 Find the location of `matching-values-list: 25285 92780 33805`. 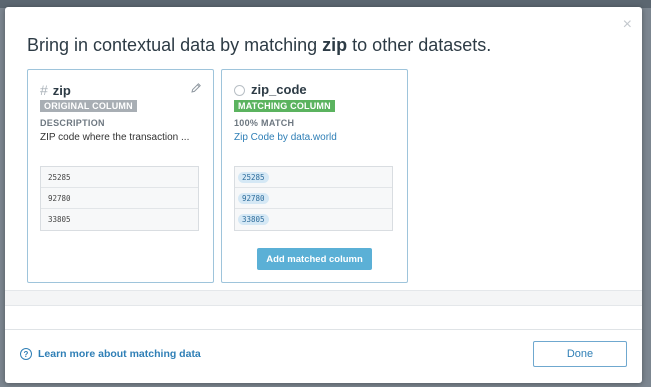

matching-values-list: 25285 92780 33805 is located at coordinates (313, 198).